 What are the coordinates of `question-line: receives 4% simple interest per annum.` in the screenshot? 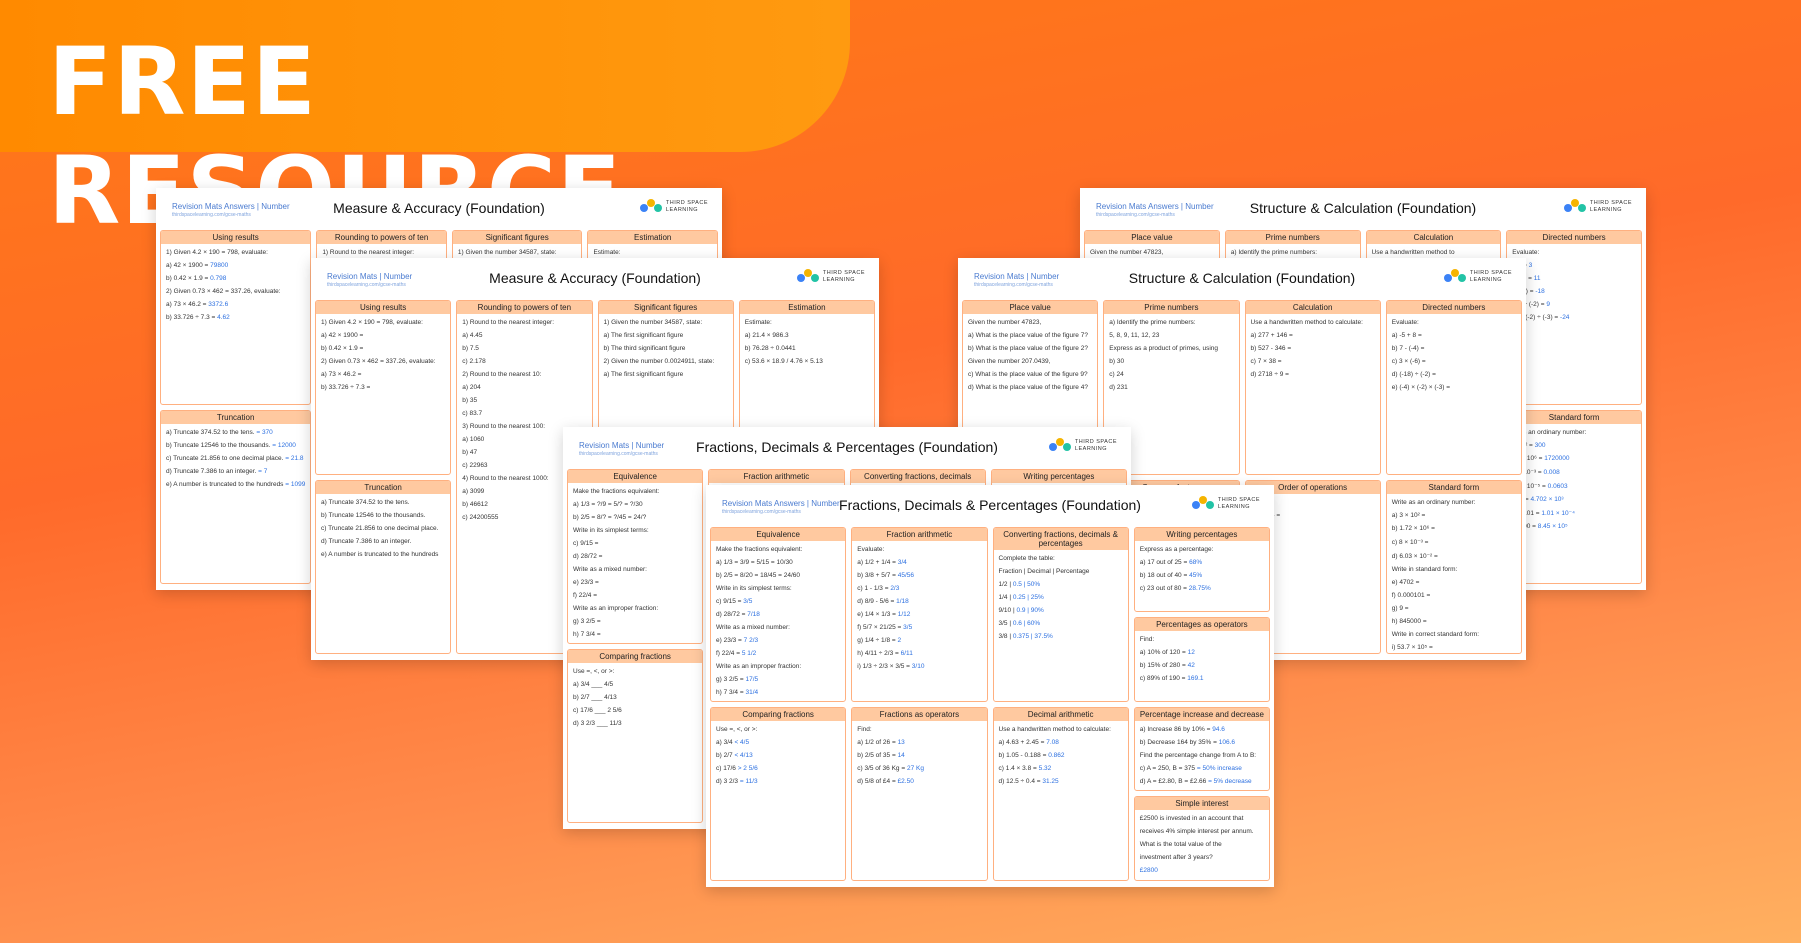 It's located at (1202, 831).